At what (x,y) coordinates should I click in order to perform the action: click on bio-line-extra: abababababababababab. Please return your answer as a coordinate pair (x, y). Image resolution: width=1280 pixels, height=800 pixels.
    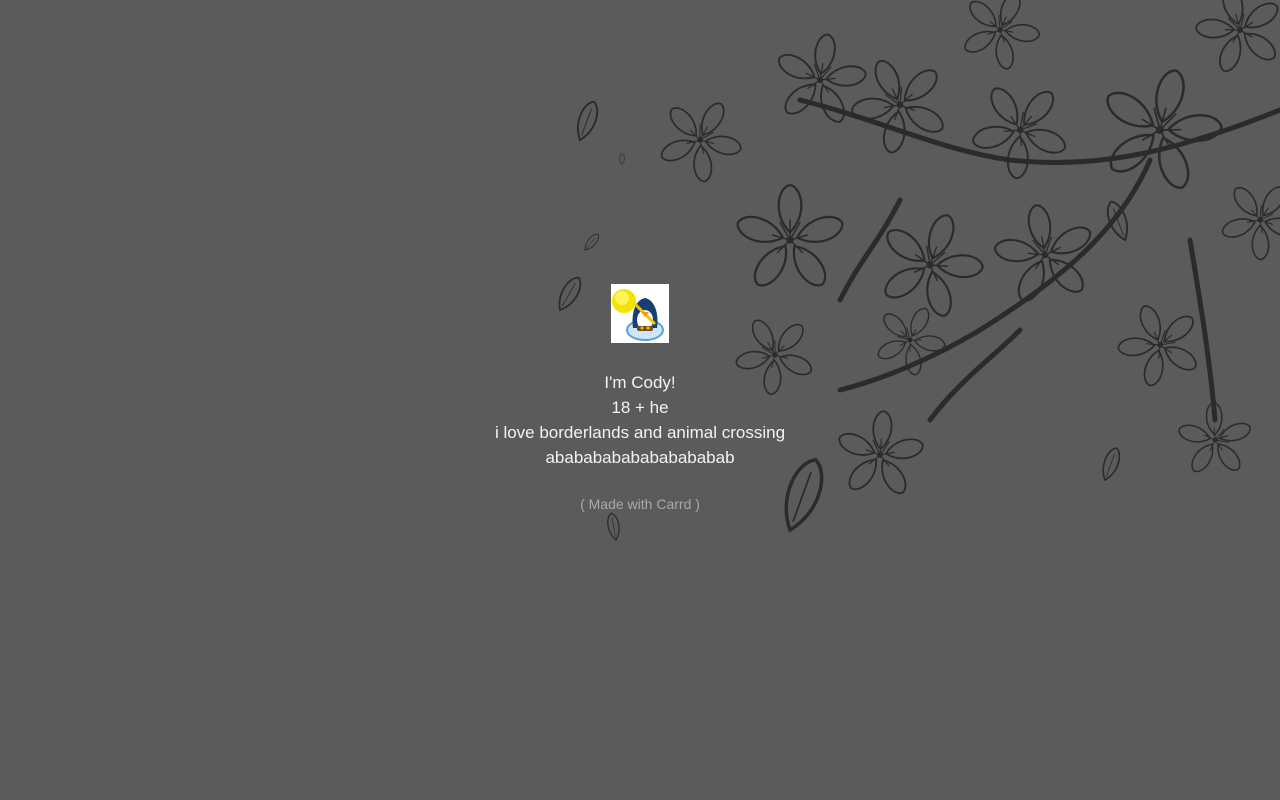
    Looking at the image, I should click on (640, 457).